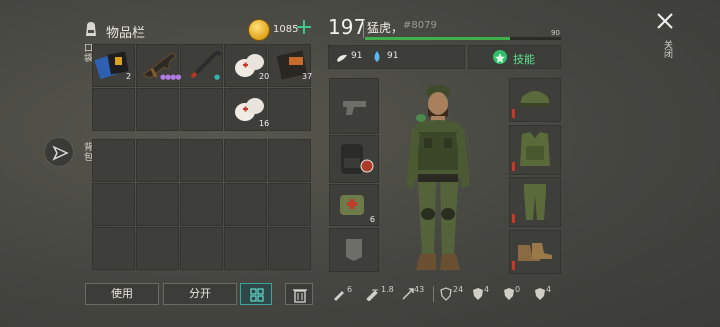 This screenshot has height=327, width=720. Describe the element at coordinates (347, 27) in the screenshot. I see `character-level: 197` at that location.